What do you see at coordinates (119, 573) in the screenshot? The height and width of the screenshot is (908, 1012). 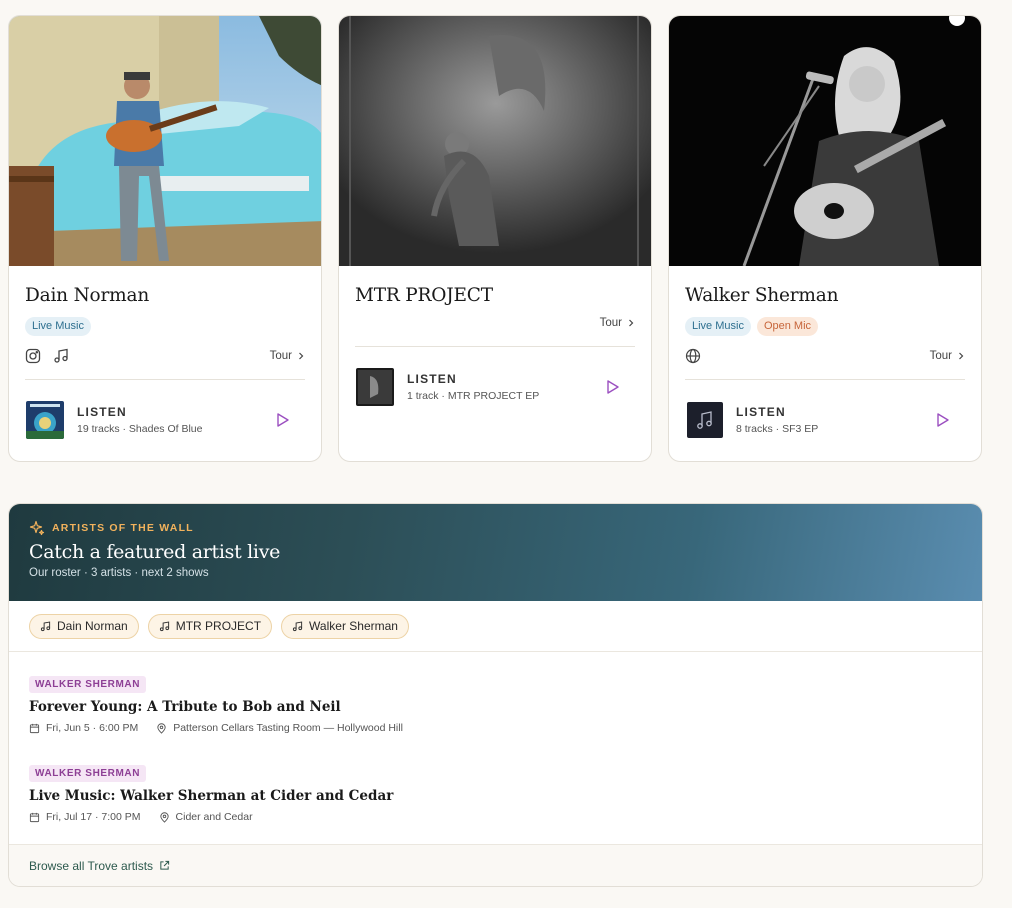 I see `featured-subtitle: Our roster · 3 artists · next 2 shows` at bounding box center [119, 573].